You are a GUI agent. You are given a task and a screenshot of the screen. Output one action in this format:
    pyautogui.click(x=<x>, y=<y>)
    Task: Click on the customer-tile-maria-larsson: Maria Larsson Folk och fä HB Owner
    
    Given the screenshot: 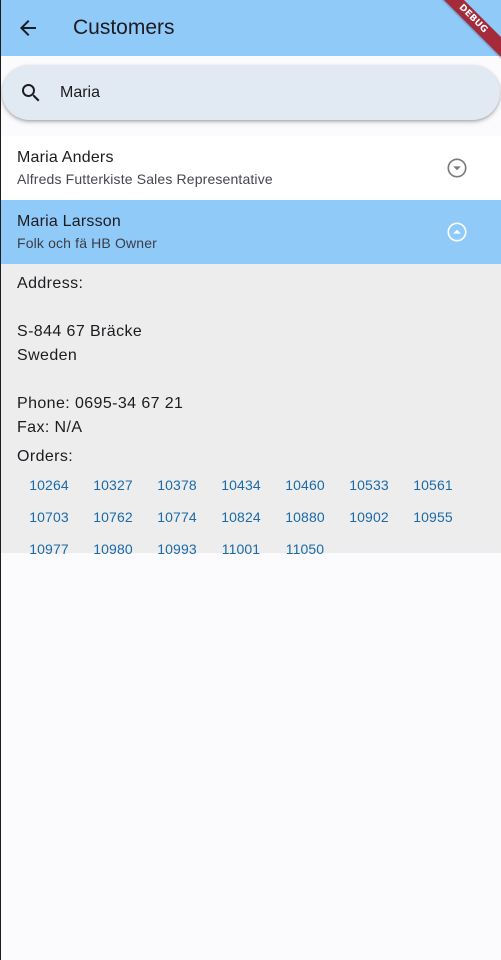 What is the action you would take?
    pyautogui.click(x=251, y=232)
    